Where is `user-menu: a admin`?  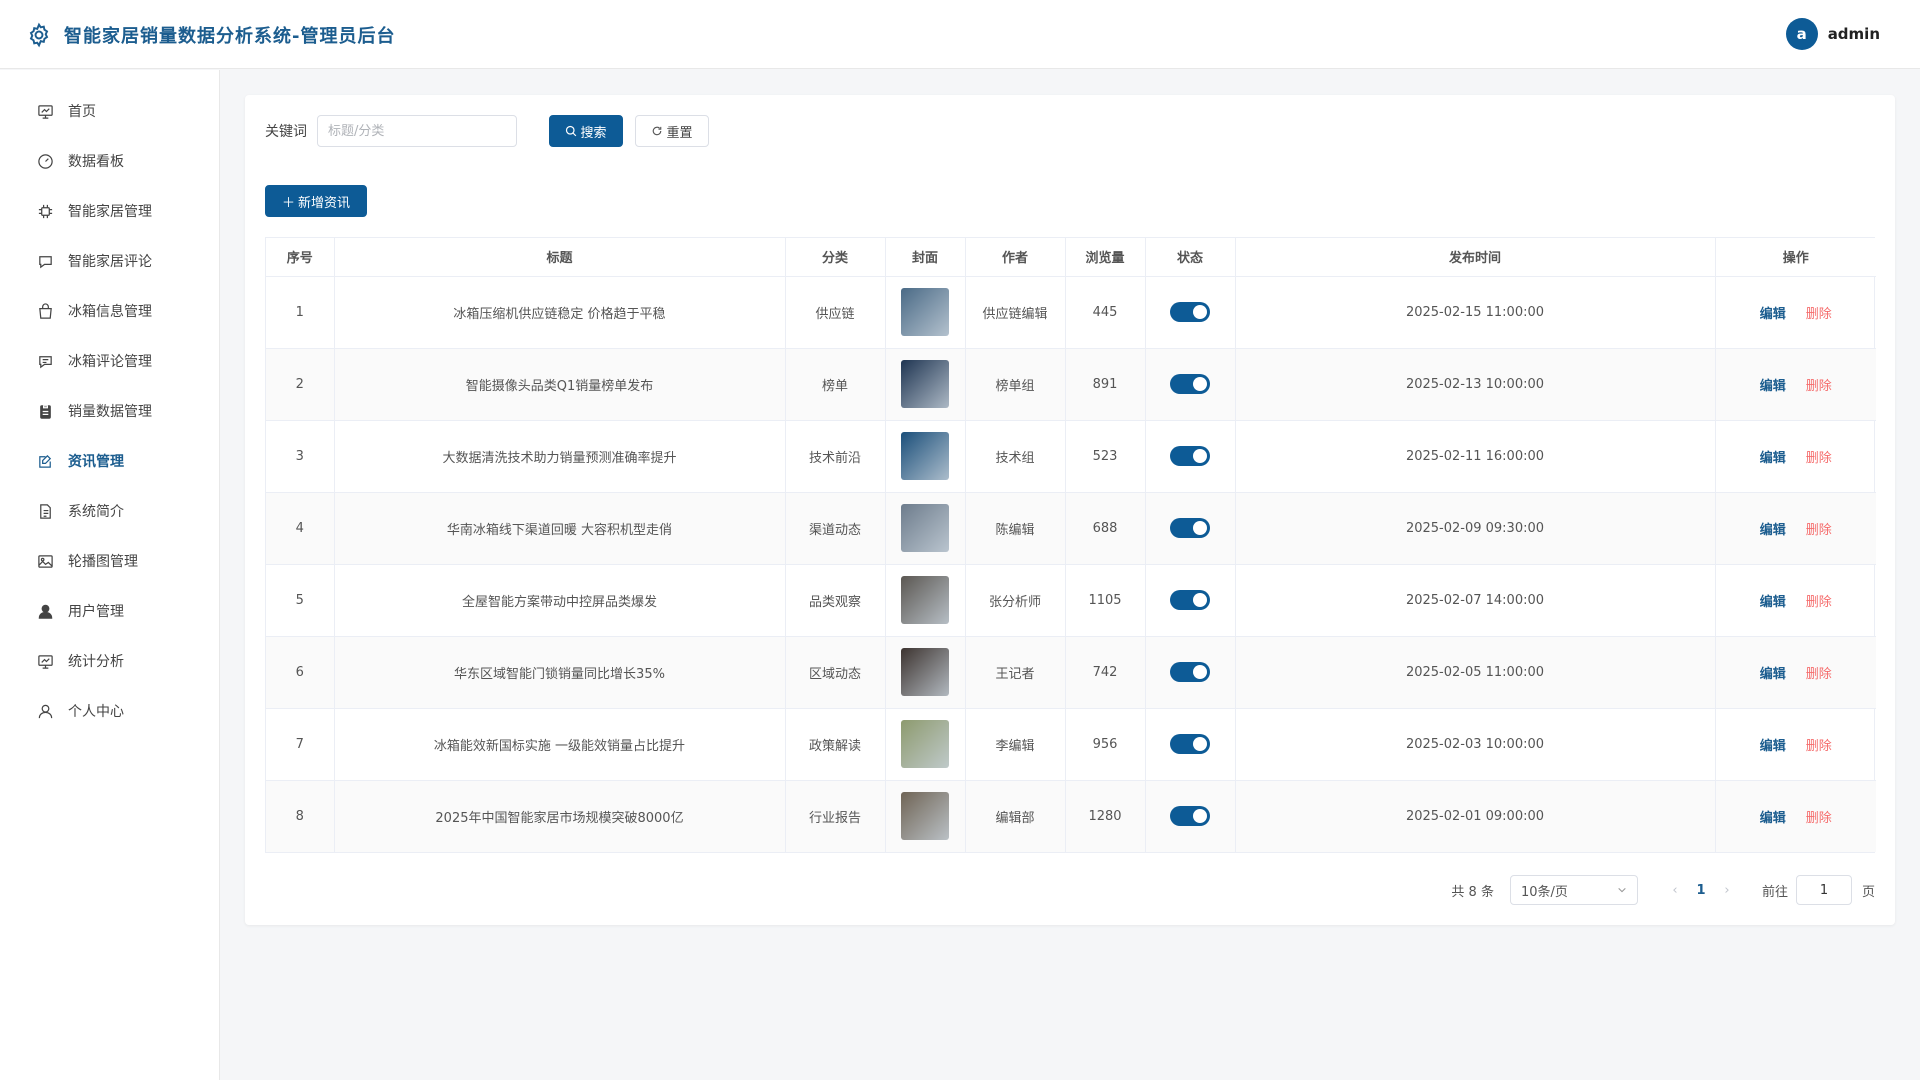
user-menu: a admin is located at coordinates (1832, 34).